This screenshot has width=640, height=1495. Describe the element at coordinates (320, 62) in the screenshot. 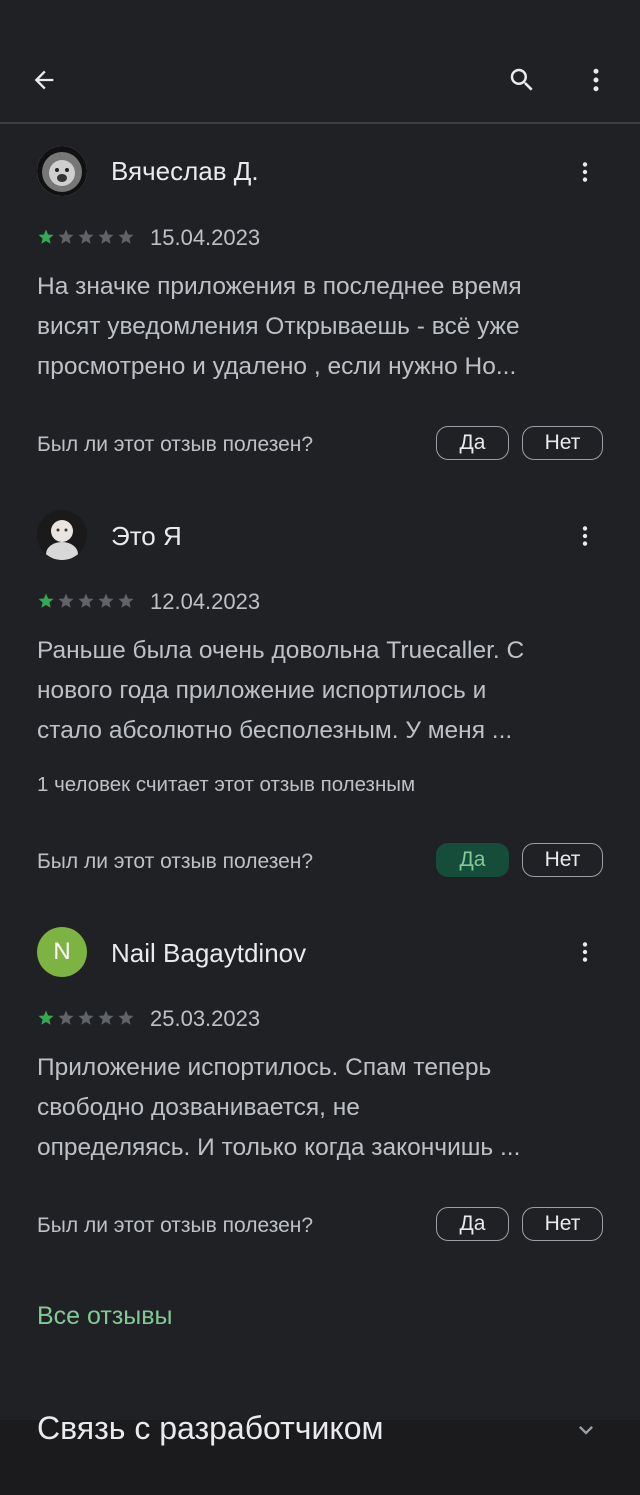

I see `top-app-bar` at that location.